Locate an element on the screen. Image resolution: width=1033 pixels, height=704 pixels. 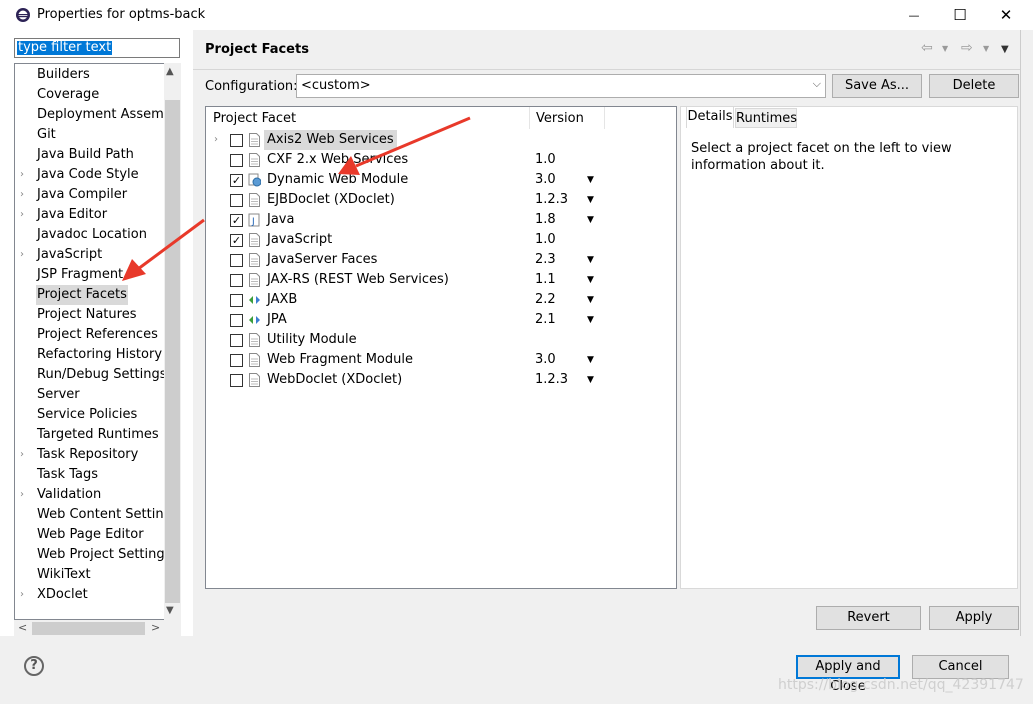
facet-row: ✓ JavaScript 1.0 is located at coordinates (441, 240).